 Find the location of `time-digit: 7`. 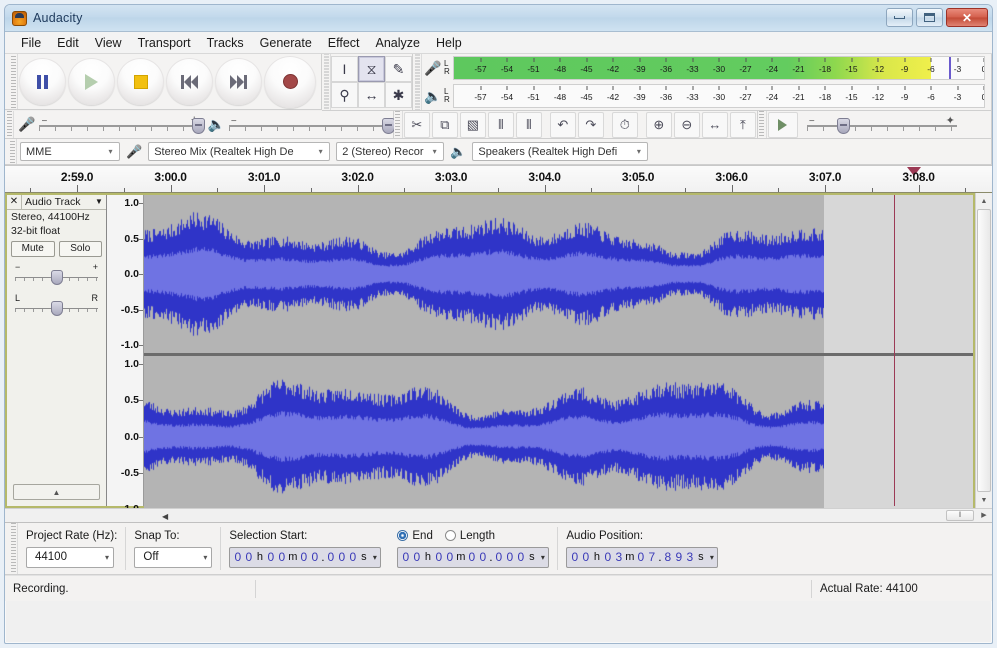

time-digit: 7 is located at coordinates (651, 557).